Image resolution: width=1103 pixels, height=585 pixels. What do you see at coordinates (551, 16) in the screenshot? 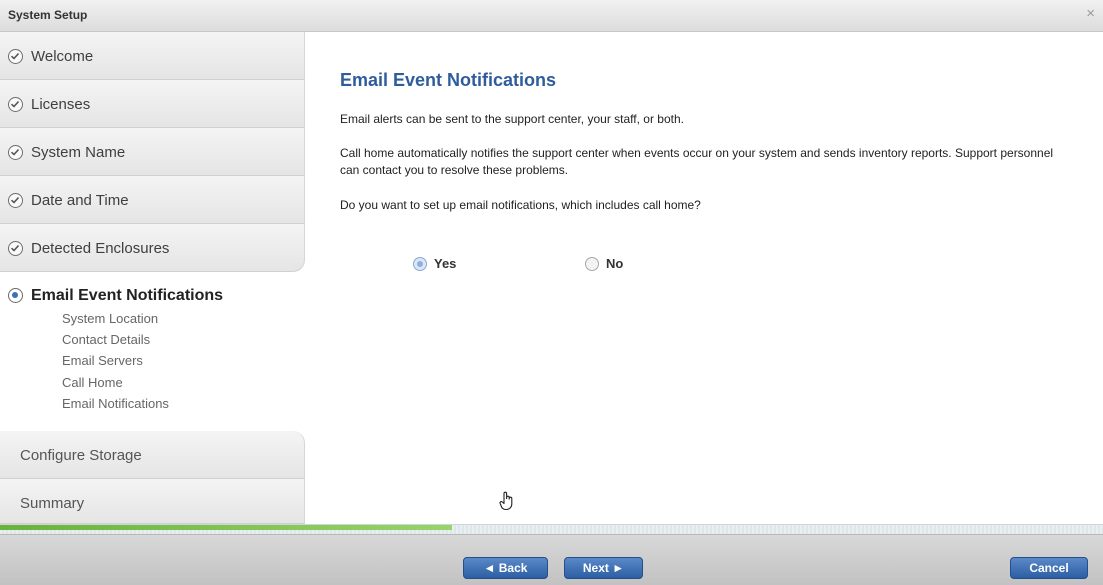
I see `title-bar: System Setup ×` at bounding box center [551, 16].